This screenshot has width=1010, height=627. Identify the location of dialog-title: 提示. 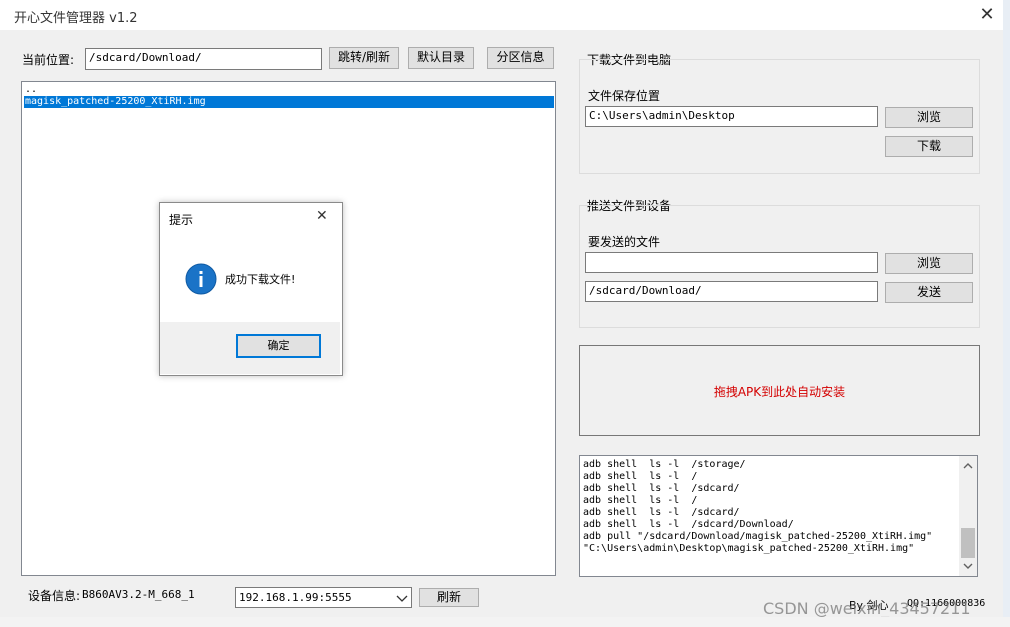
(181, 220).